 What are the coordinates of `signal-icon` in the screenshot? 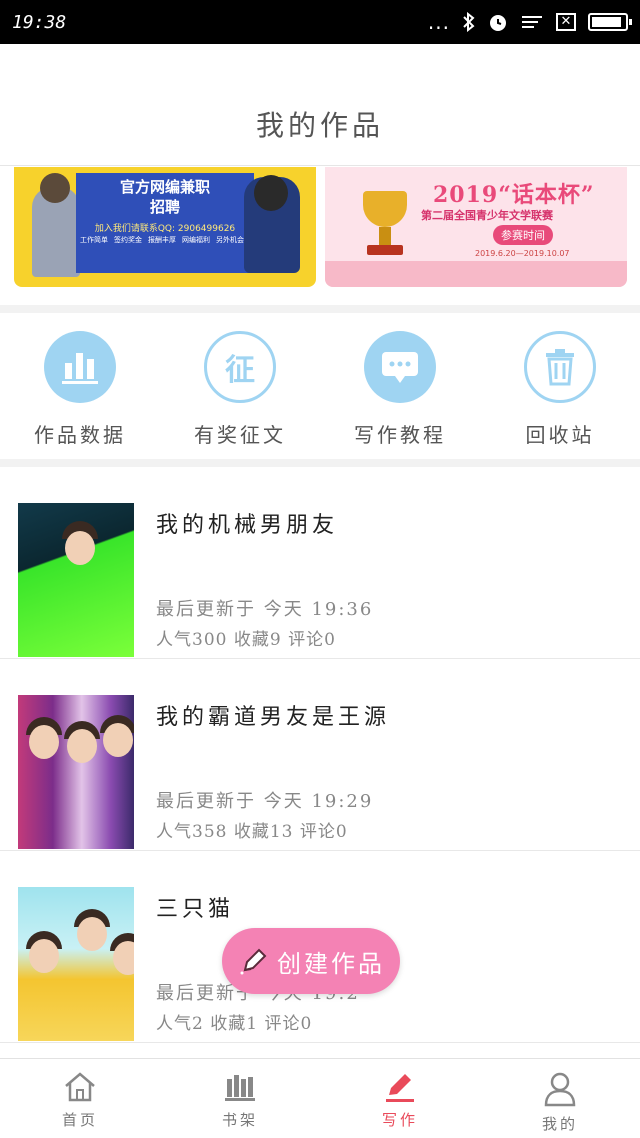 It's located at (532, 22).